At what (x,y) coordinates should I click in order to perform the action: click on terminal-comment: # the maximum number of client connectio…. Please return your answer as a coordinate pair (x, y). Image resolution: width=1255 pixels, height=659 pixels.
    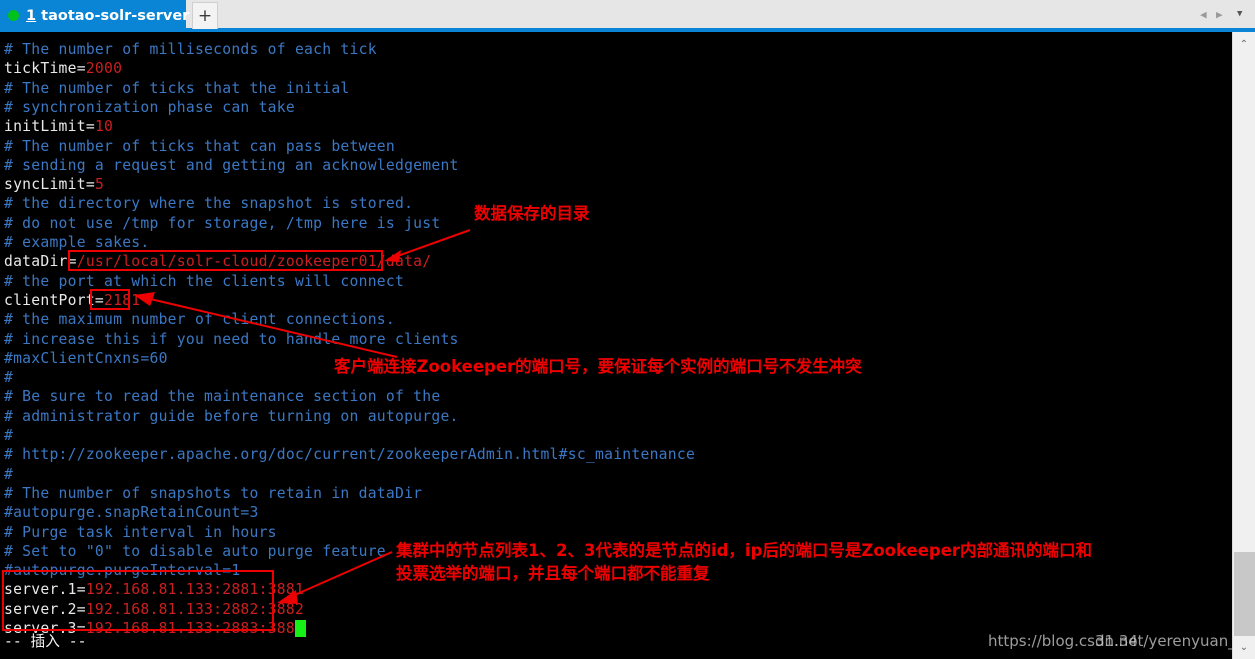
    Looking at the image, I should click on (199, 320).